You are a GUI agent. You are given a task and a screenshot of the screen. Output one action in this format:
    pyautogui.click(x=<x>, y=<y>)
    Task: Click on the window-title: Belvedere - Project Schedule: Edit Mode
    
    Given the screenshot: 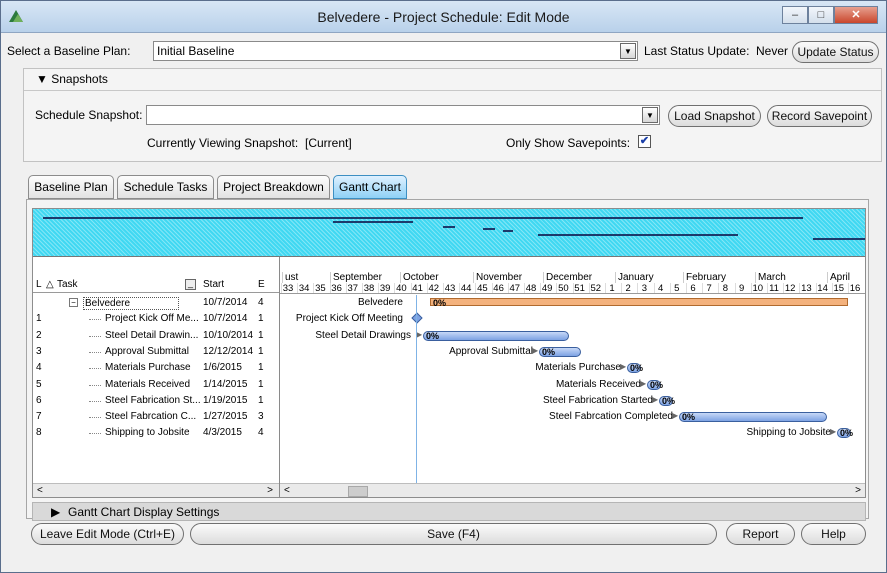 What is the action you would take?
    pyautogui.click(x=443, y=17)
    